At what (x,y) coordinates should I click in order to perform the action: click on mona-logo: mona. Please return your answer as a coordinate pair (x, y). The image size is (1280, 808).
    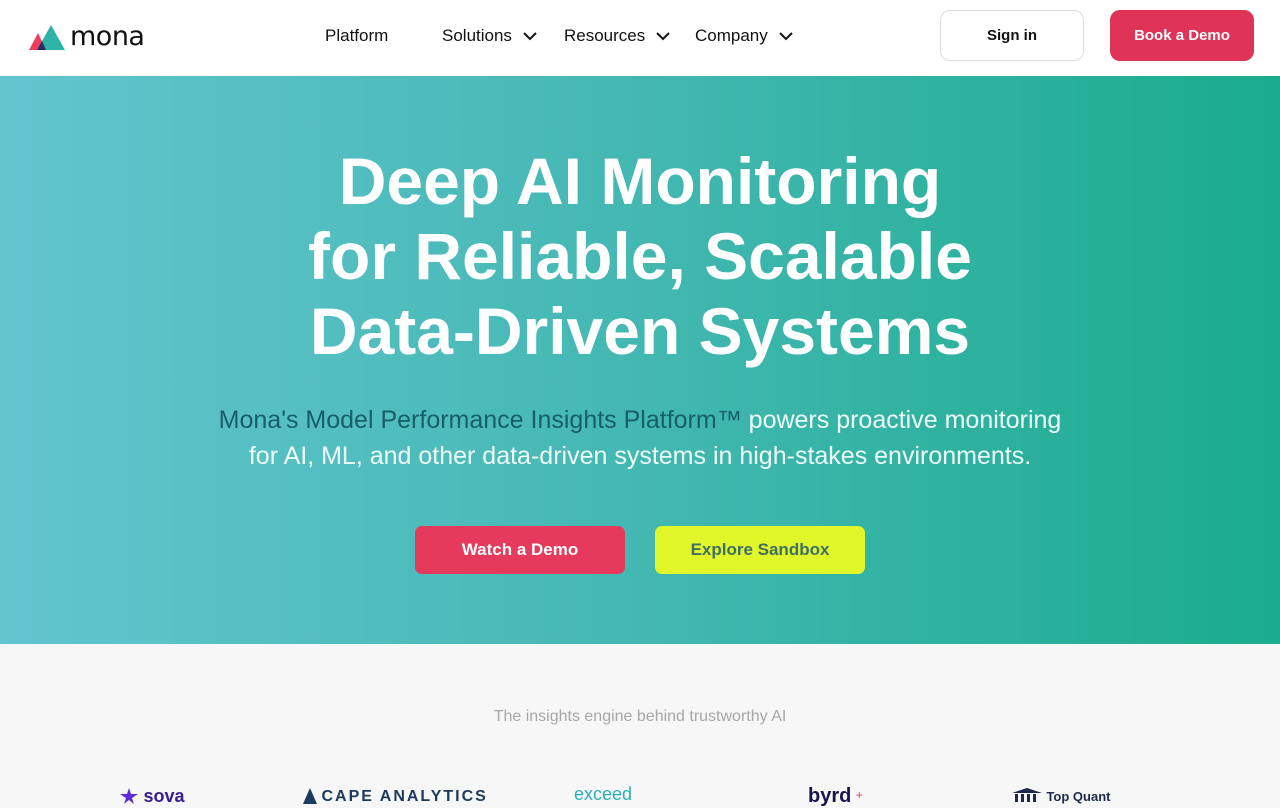
    Looking at the image, I should click on (87, 36).